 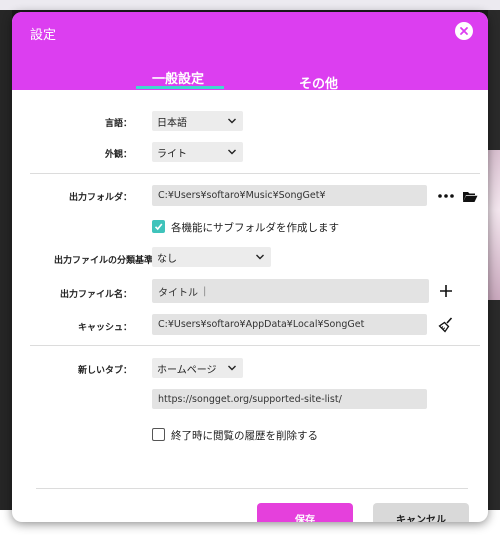 I want to click on dialog-header: 設定 一般設定 その他, so click(x=250, y=52).